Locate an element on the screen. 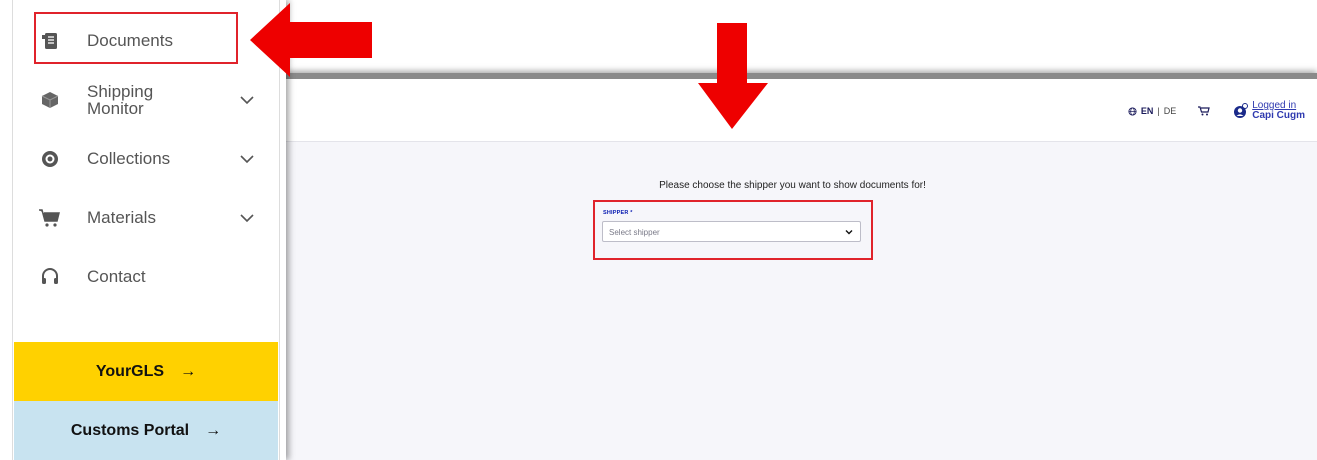 This screenshot has width=1317, height=460. sidebar-item-materials: Materials is located at coordinates (146, 218).